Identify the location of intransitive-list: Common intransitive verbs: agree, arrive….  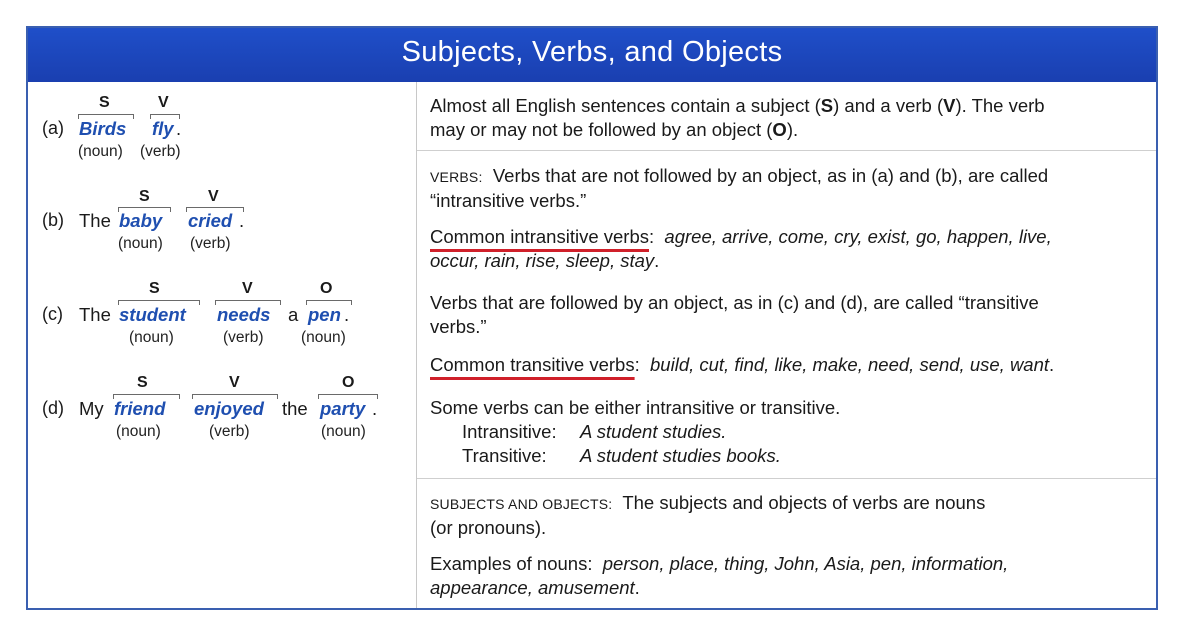
(790, 249).